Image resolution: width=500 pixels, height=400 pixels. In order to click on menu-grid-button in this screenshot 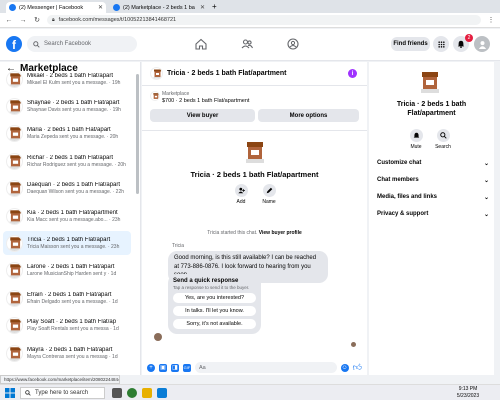, I will do `click(441, 44)`.